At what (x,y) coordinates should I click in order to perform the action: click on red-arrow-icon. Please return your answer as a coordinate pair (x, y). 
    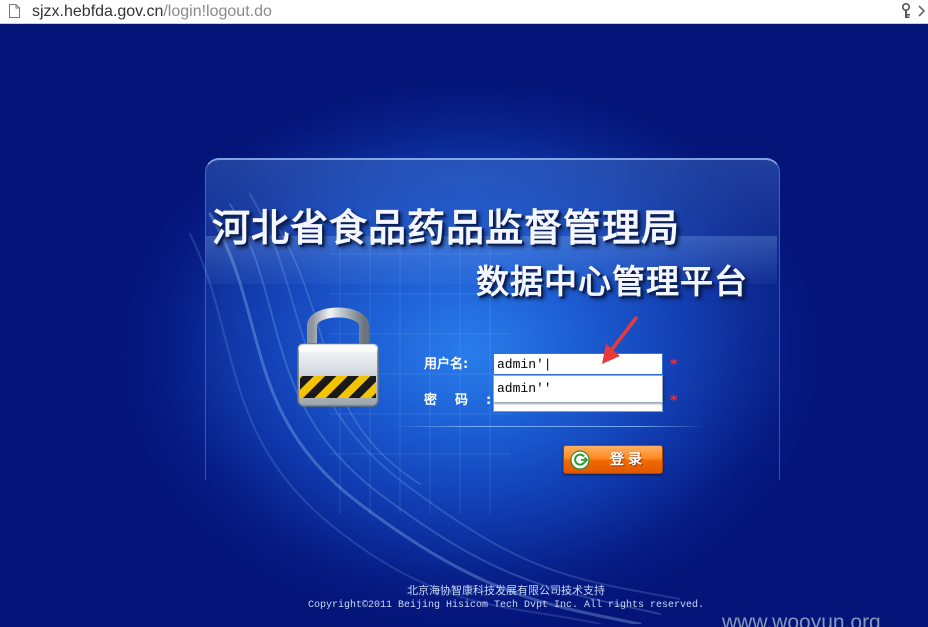
    Looking at the image, I should click on (620, 340).